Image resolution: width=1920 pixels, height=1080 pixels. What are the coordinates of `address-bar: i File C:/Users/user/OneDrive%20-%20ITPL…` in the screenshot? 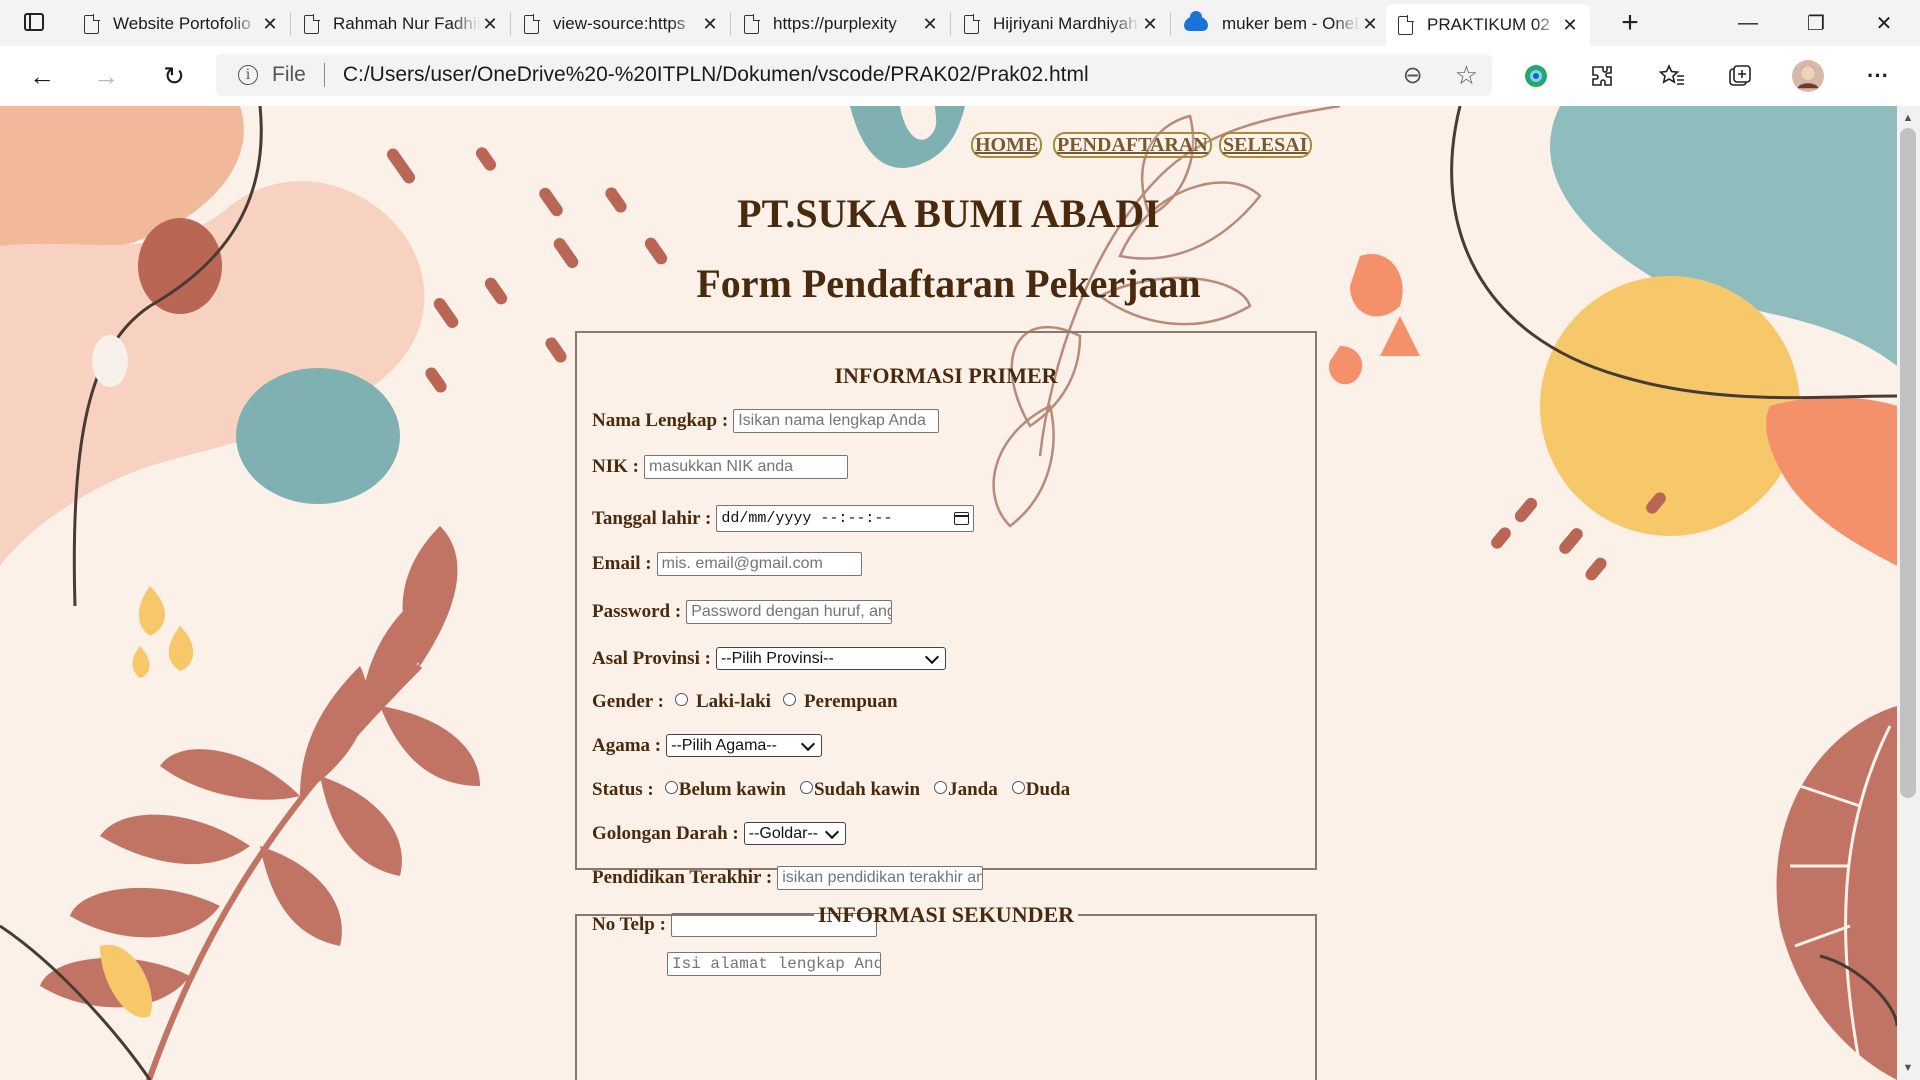 It's located at (854, 75).